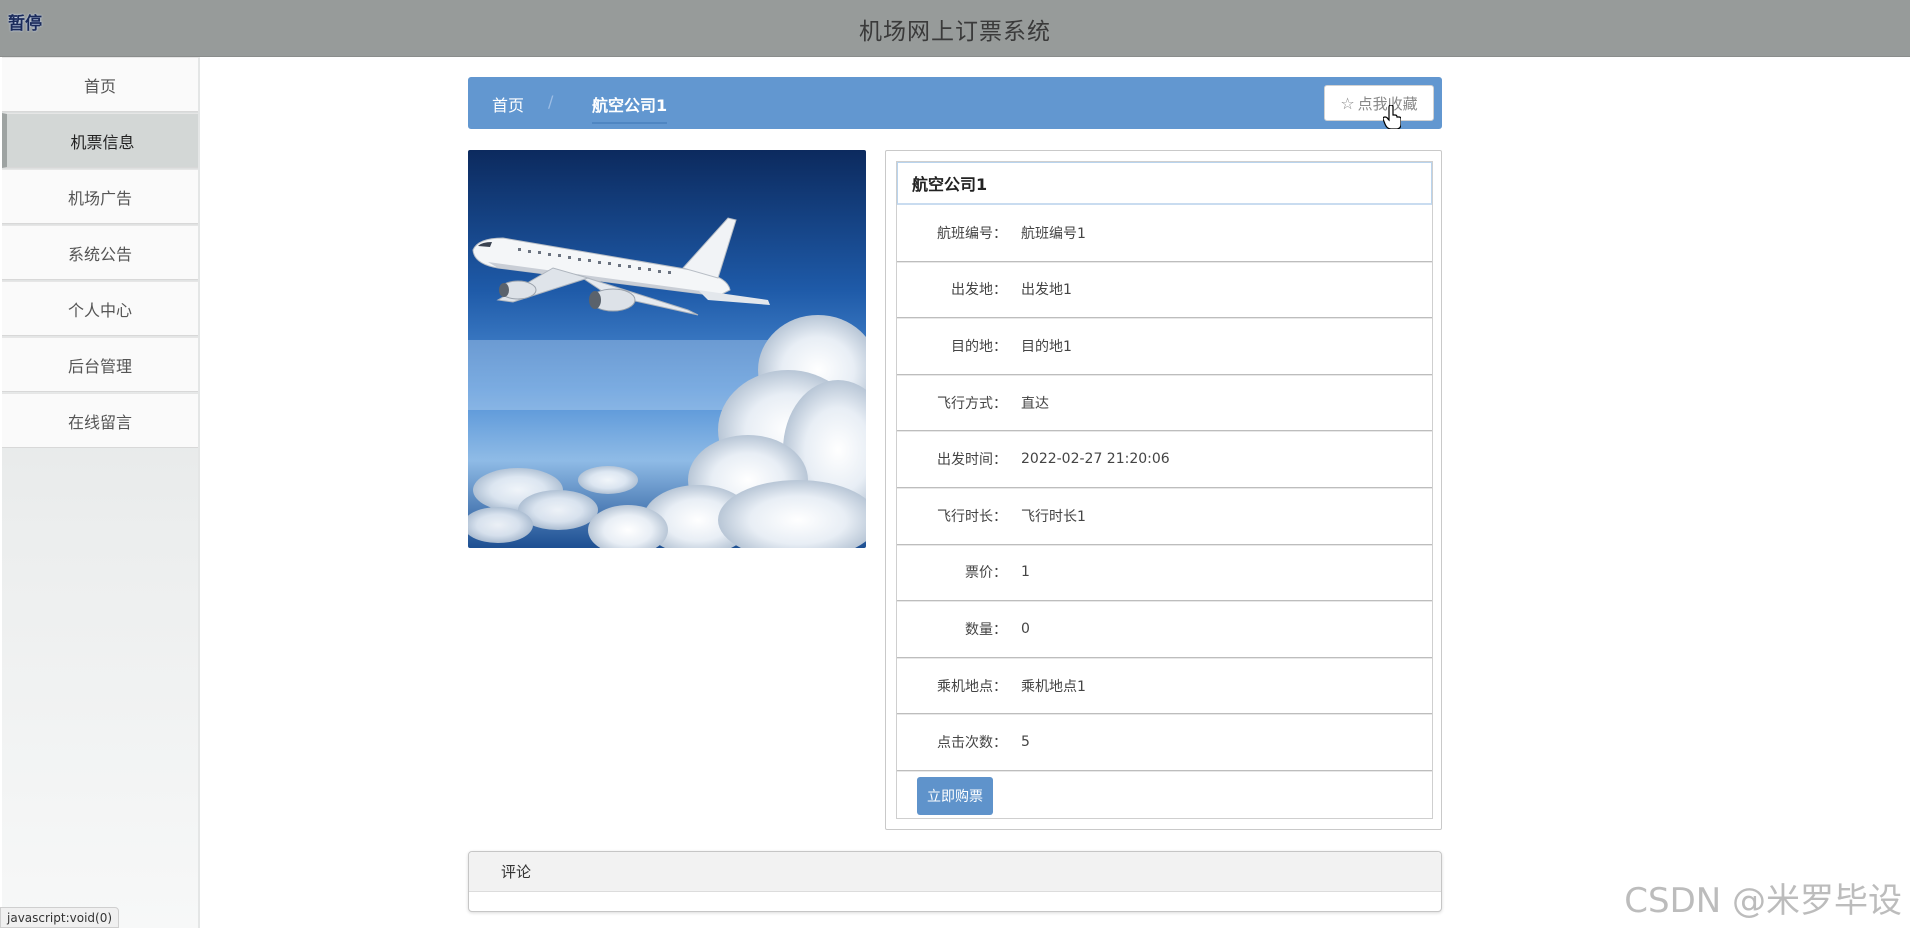 The image size is (1910, 928). Describe the element at coordinates (1164, 629) in the screenshot. I see `detail-row-quantity: 数量： 0` at that location.